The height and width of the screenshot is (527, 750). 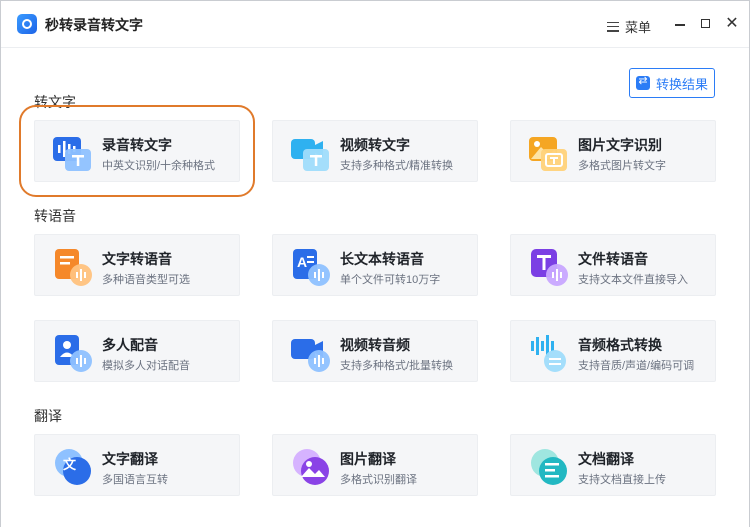 I want to click on card-audio-to-text: 录音转文字 中英文识别/十余种格式, so click(x=137, y=151).